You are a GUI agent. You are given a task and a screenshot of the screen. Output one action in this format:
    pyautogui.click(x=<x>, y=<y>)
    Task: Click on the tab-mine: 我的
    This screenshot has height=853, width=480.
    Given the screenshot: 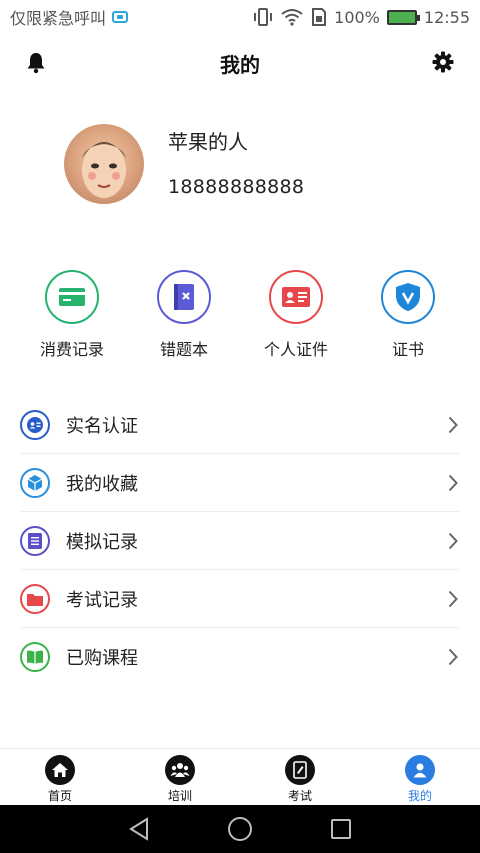 What is the action you would take?
    pyautogui.click(x=420, y=777)
    